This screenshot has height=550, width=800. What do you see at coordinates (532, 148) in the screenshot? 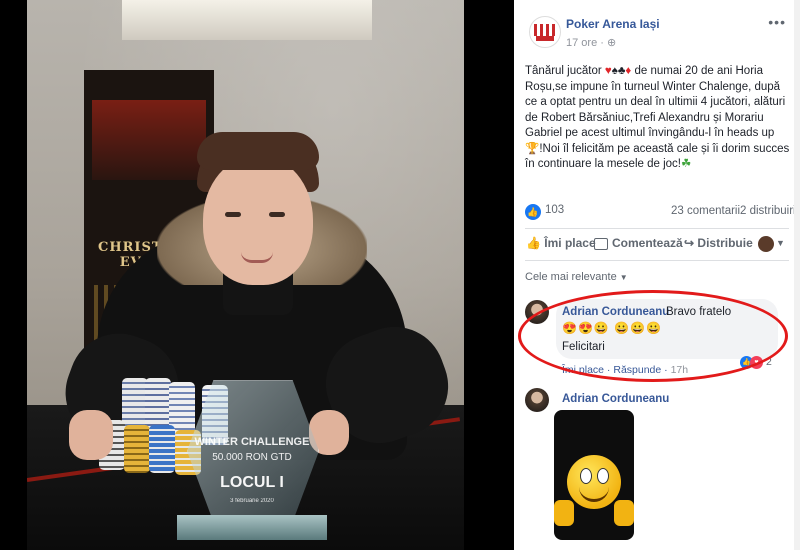
I see `trophy-emoji-icon: 🏆` at bounding box center [532, 148].